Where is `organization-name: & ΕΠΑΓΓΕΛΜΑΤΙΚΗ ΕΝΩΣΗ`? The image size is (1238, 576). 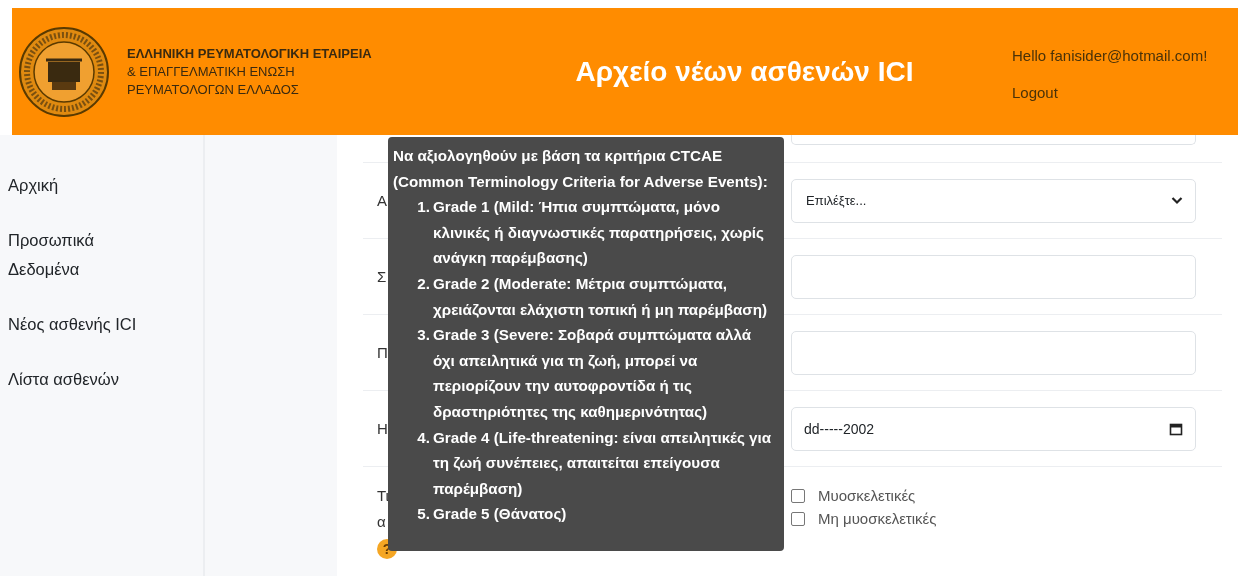 organization-name: & ΕΠΑΓΓΕΛΜΑΤΙΚΗ ΕΝΩΣΗ is located at coordinates (211, 71).